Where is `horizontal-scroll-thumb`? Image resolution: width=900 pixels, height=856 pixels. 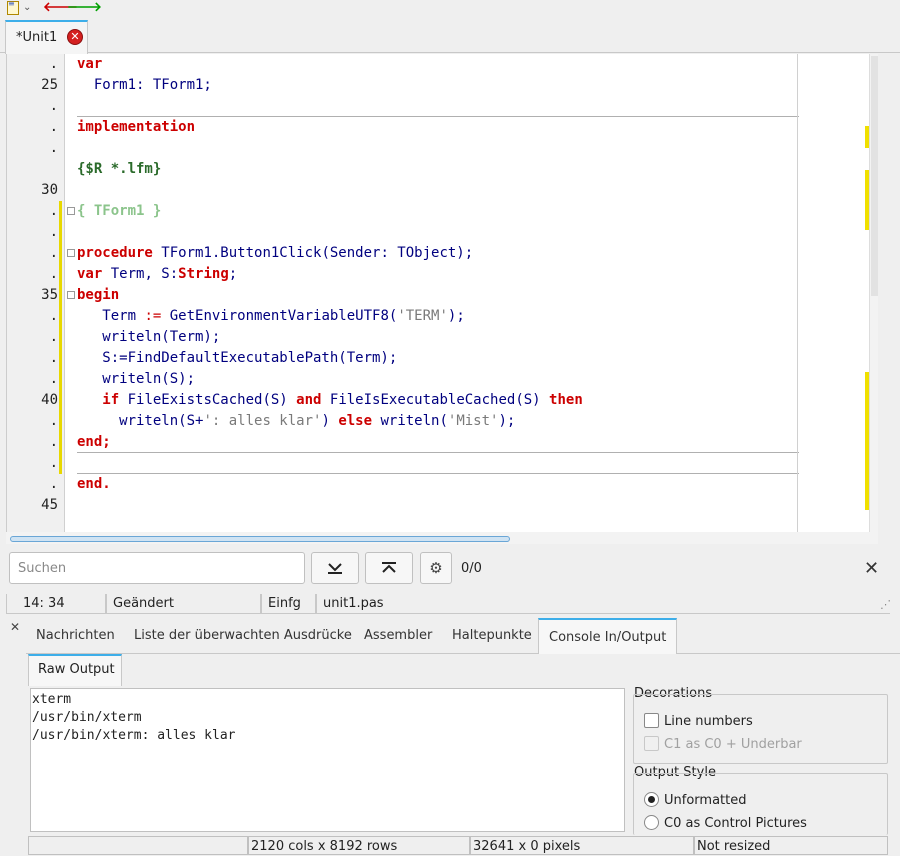
horizontal-scroll-thumb is located at coordinates (260, 539).